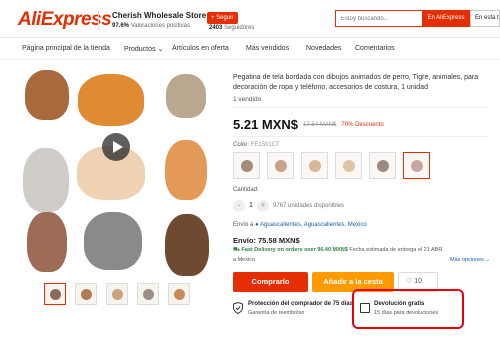 This screenshot has height=350, width=500. Describe the element at coordinates (241, 145) in the screenshot. I see `color-label-text: Color:` at that location.